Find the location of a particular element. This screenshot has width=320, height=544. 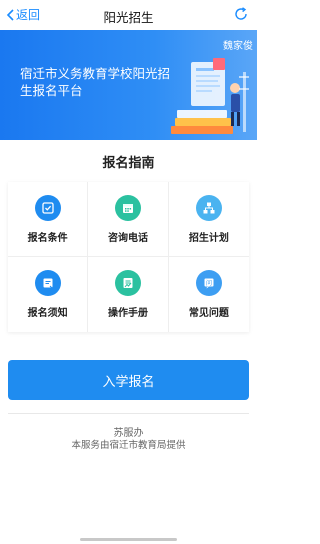

note-icon is located at coordinates (47, 283).